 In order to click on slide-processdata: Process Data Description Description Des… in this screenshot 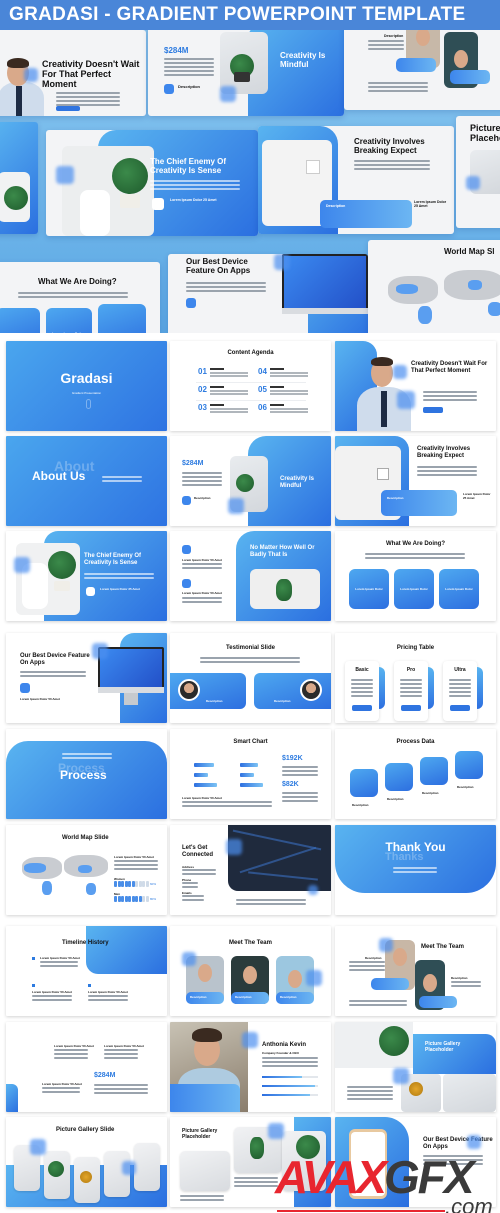, I will do `click(415, 774)`.